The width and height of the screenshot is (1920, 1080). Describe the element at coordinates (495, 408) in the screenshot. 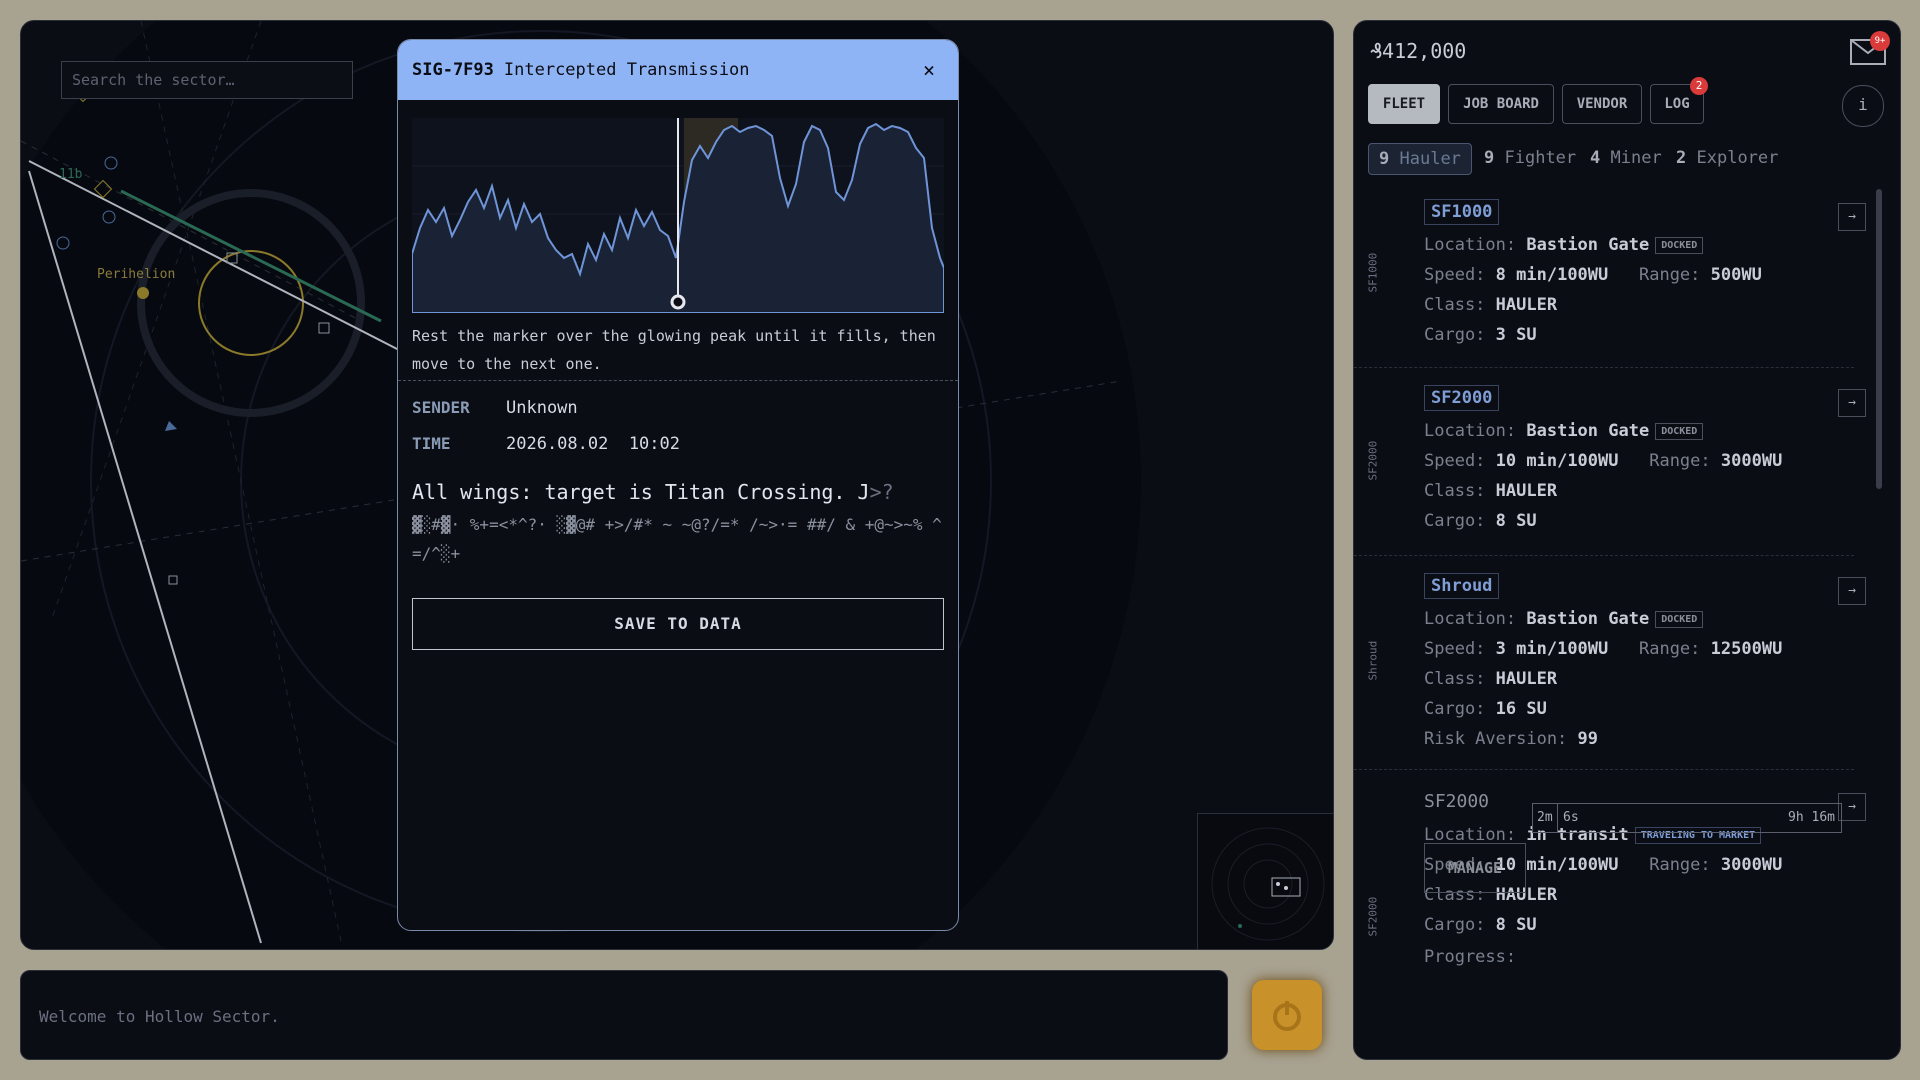

I see `sender-row: SENDER Unknown` at that location.